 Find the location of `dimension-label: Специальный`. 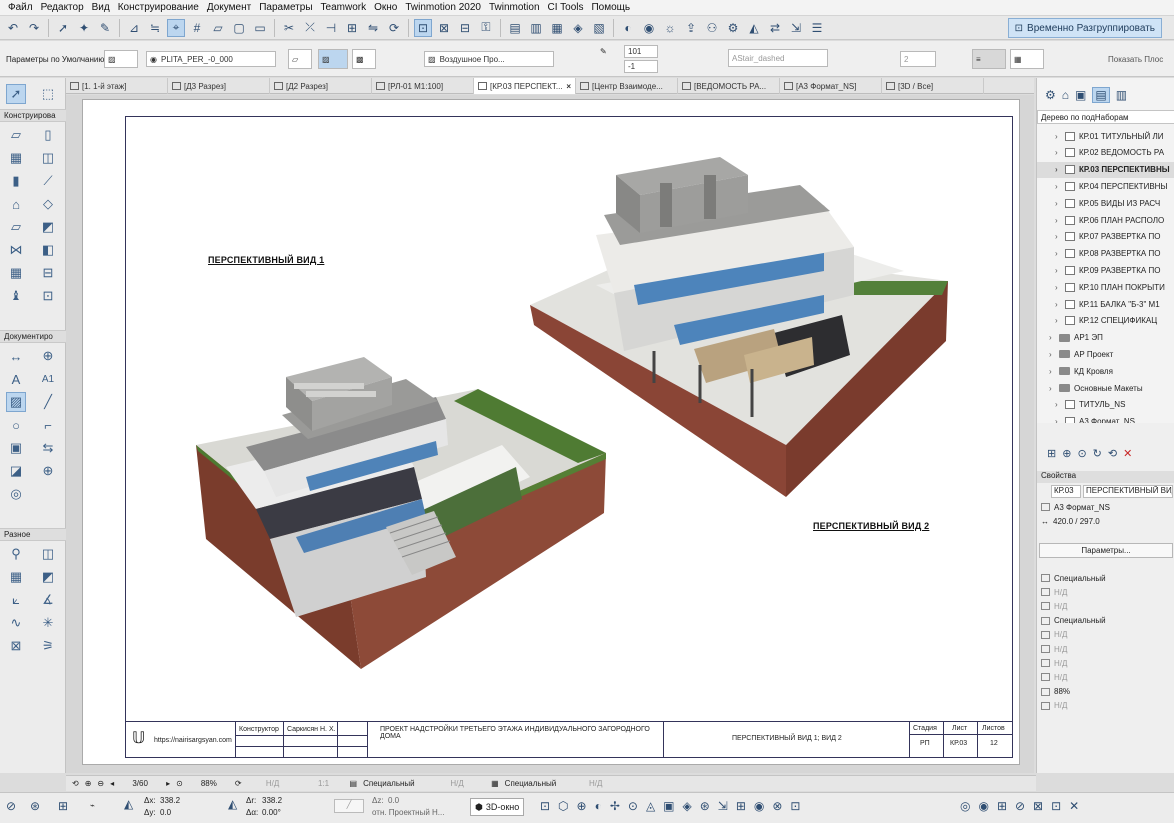

dimension-label: Специальный is located at coordinates (535, 783).